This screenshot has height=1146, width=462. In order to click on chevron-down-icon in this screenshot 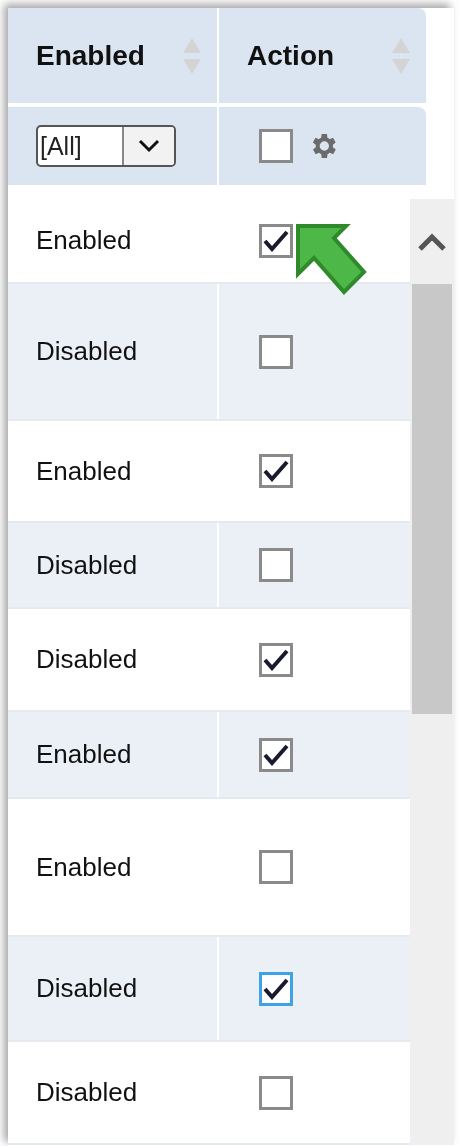, I will do `click(149, 146)`.